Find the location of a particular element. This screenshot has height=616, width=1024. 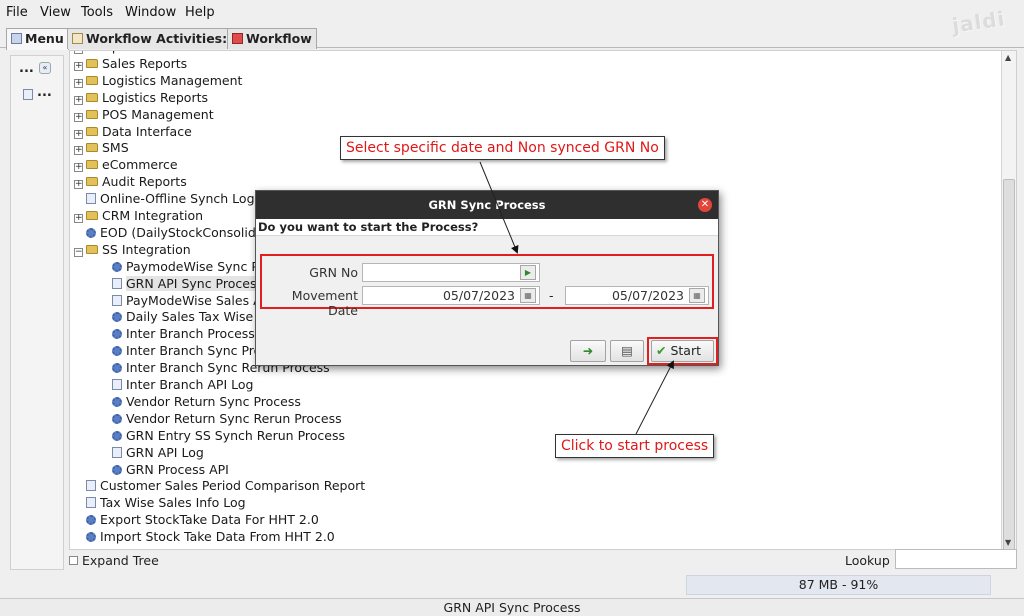

grn-no-input is located at coordinates (451, 272).